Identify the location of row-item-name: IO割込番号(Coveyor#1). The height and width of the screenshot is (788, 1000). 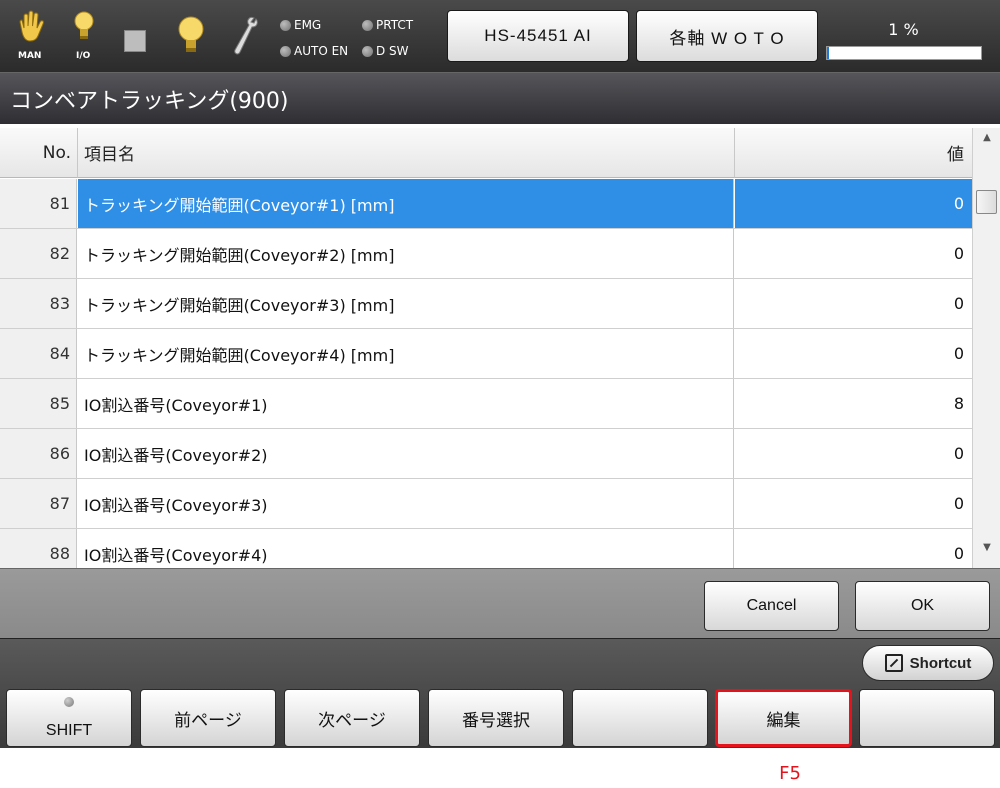
(406, 403).